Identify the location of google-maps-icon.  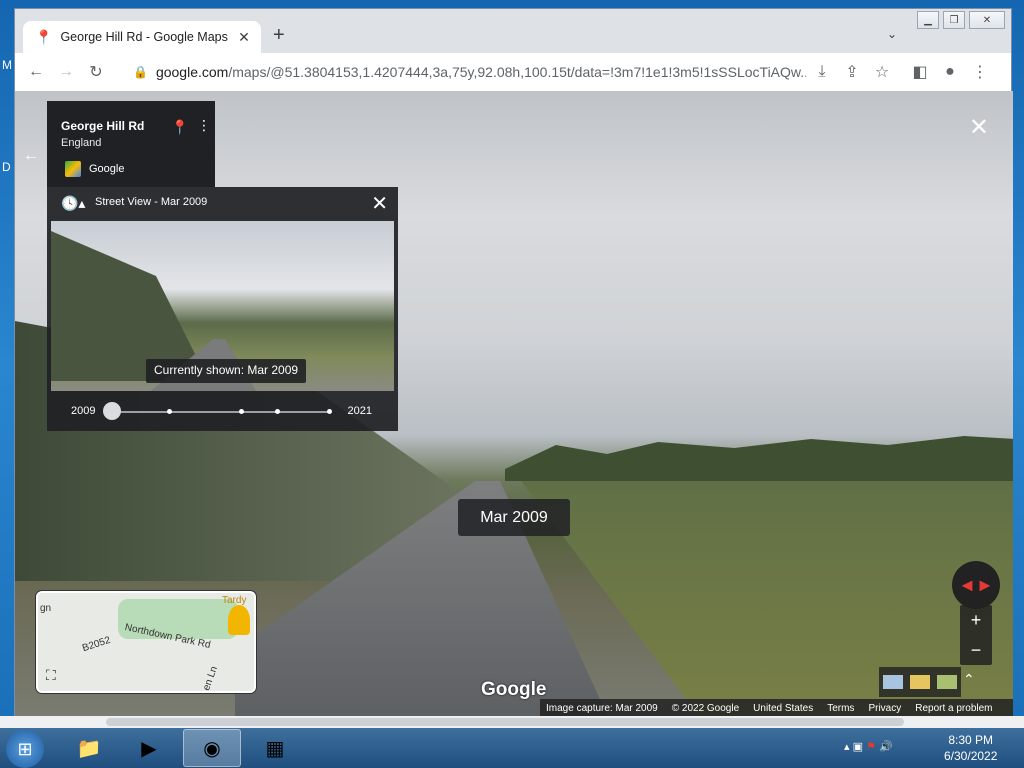
(73, 169).